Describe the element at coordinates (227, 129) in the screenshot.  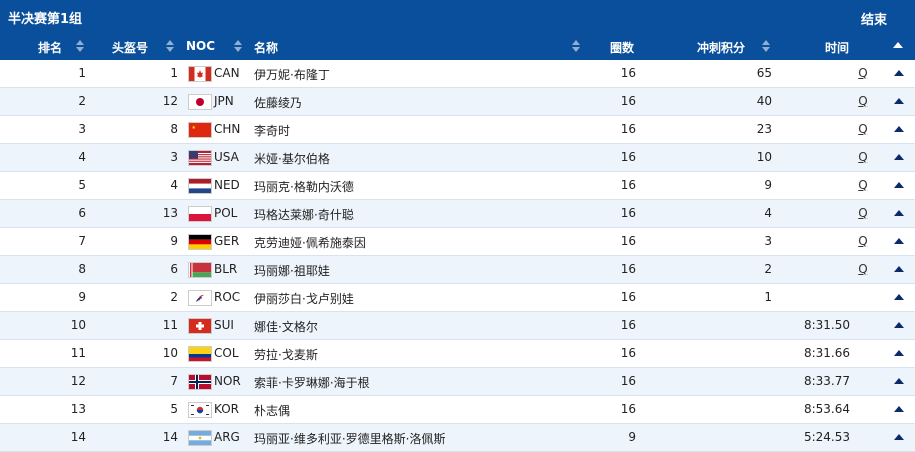
I see `noc-cell: CHN` at that location.